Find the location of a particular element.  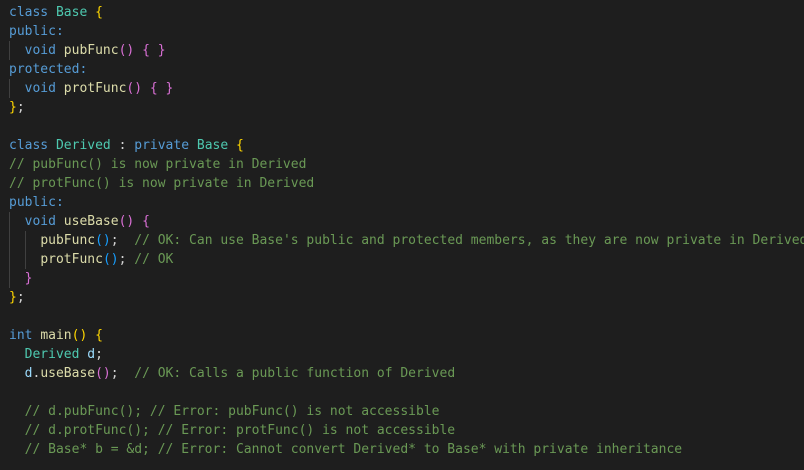

code-token: Derived is located at coordinates (52, 354).